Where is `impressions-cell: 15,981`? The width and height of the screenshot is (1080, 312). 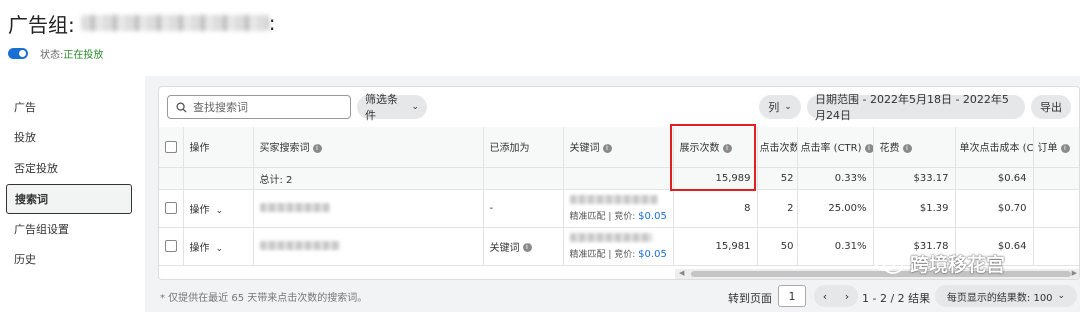 impressions-cell: 15,981 is located at coordinates (715, 246).